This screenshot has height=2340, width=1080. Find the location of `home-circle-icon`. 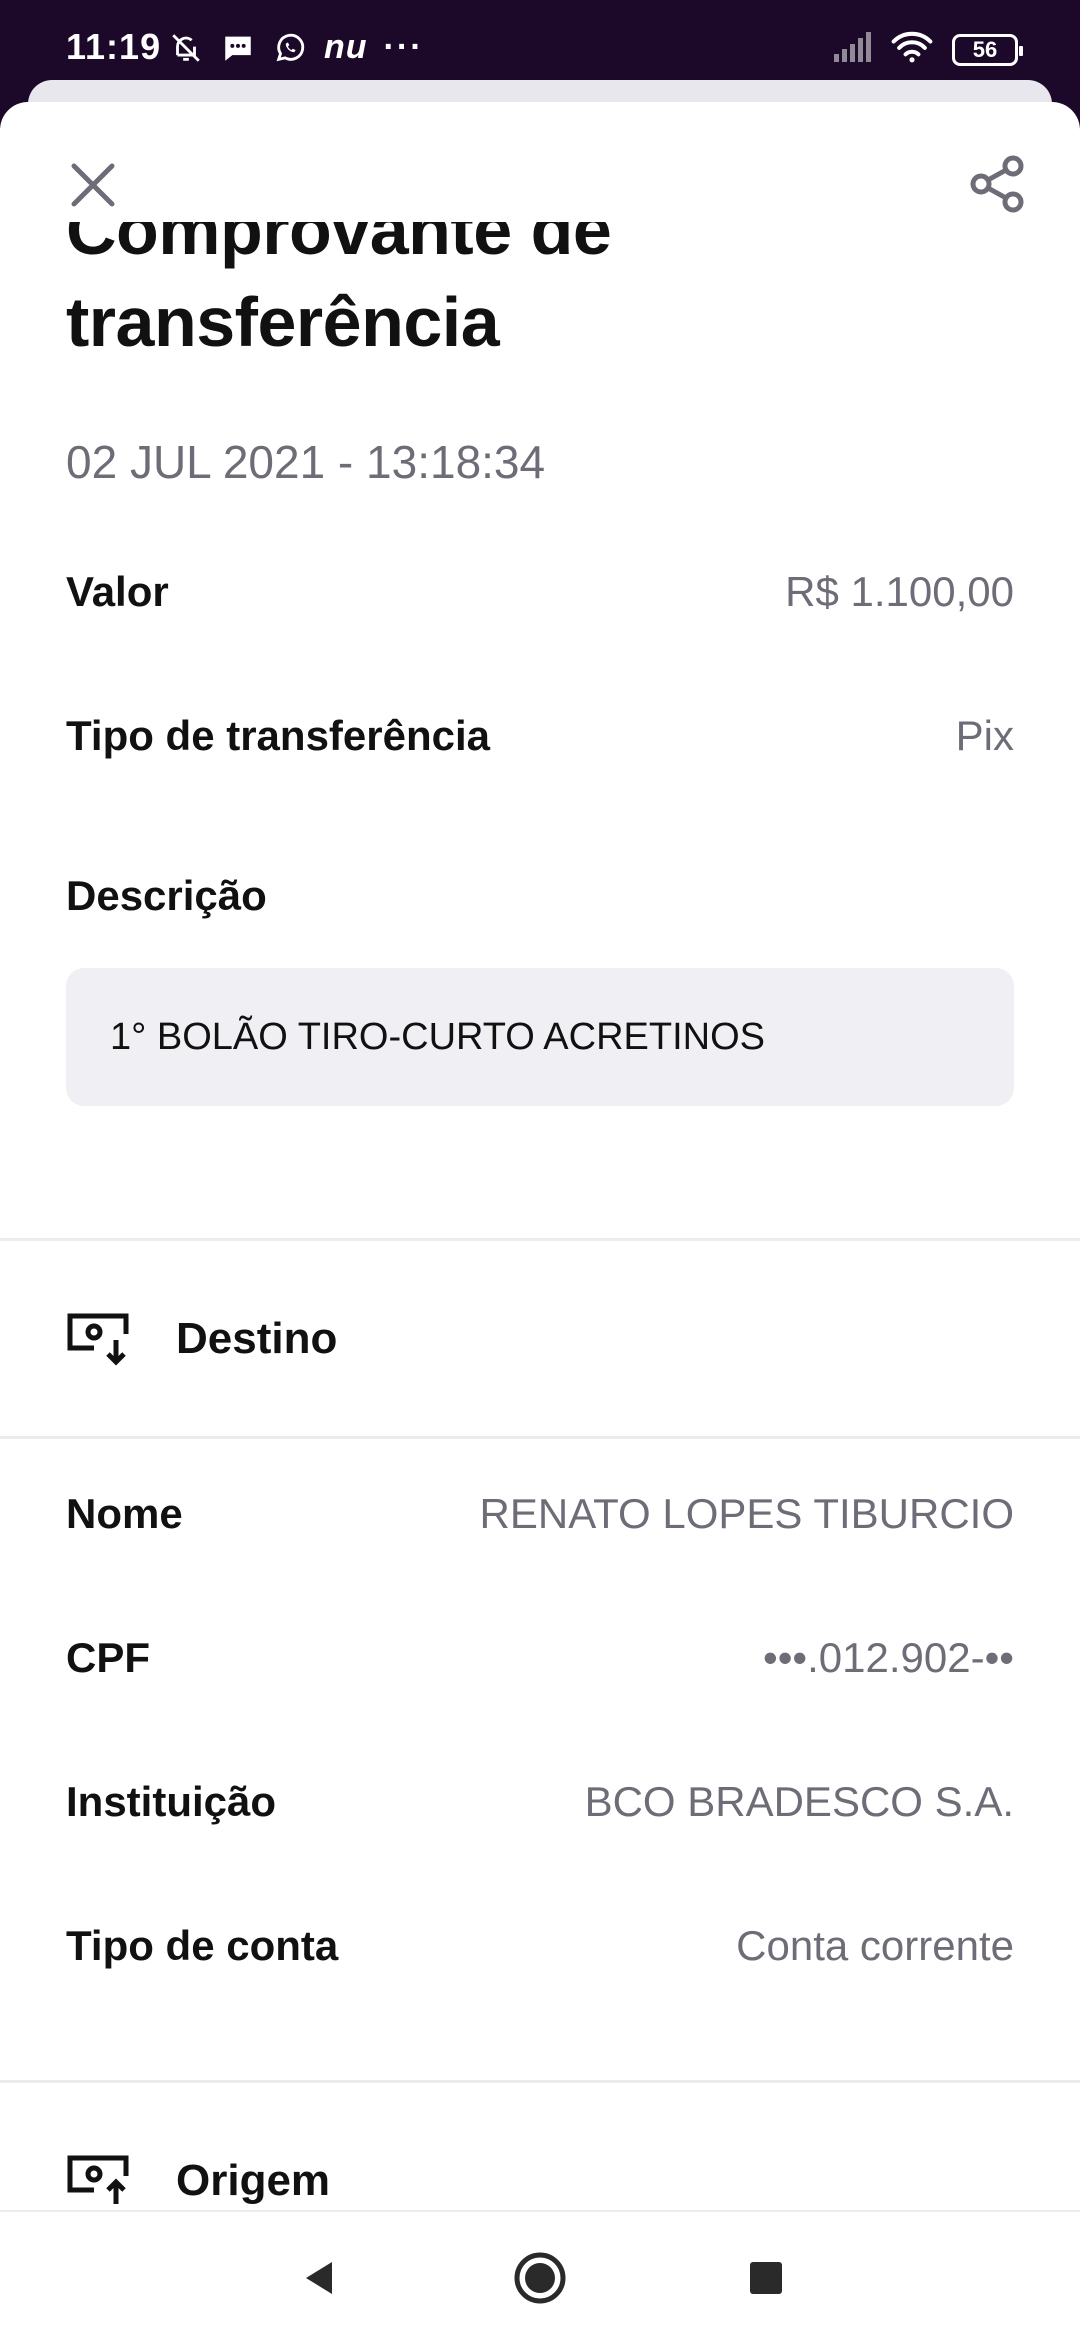

home-circle-icon is located at coordinates (540, 2278).